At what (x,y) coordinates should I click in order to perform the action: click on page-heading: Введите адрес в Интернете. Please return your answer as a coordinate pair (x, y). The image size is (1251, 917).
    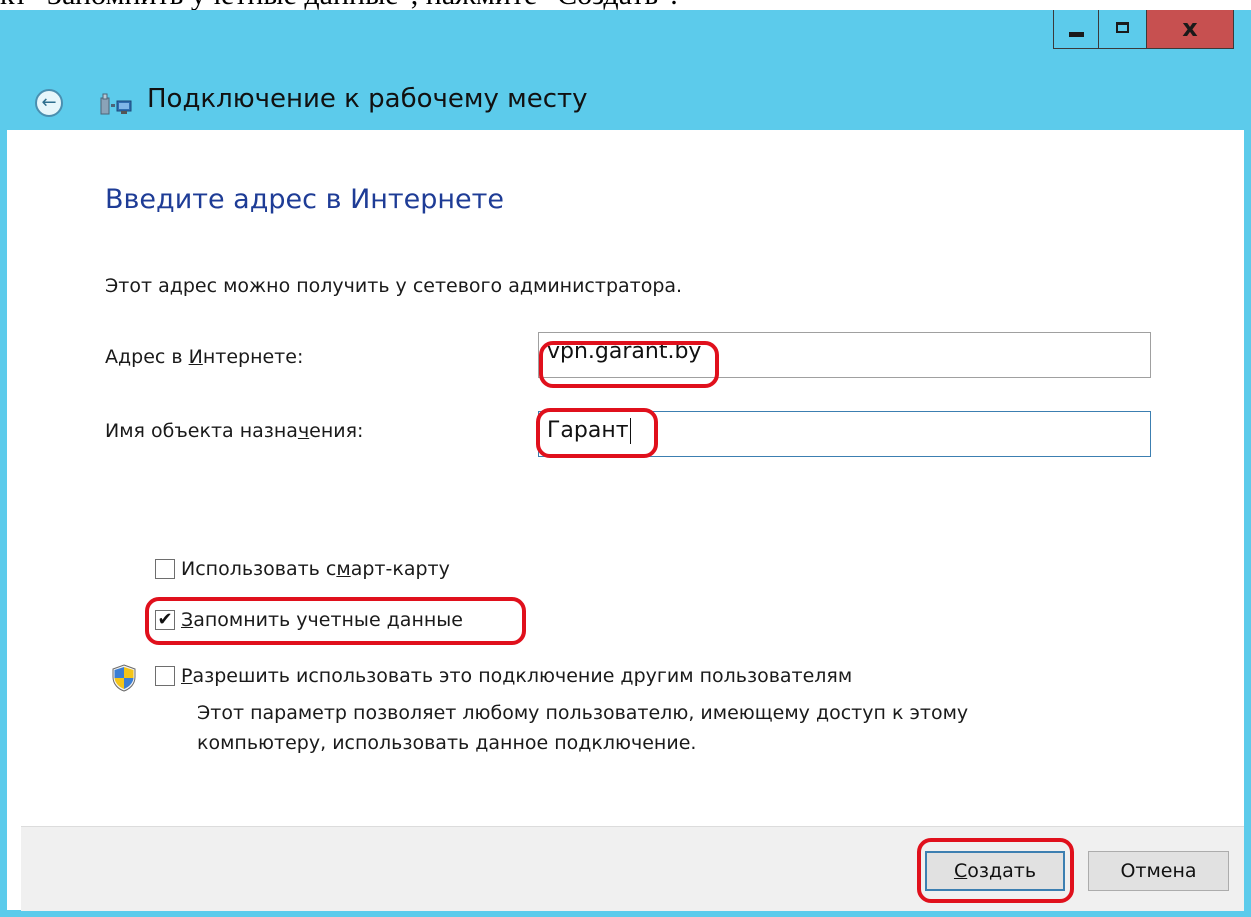
    Looking at the image, I should click on (305, 199).